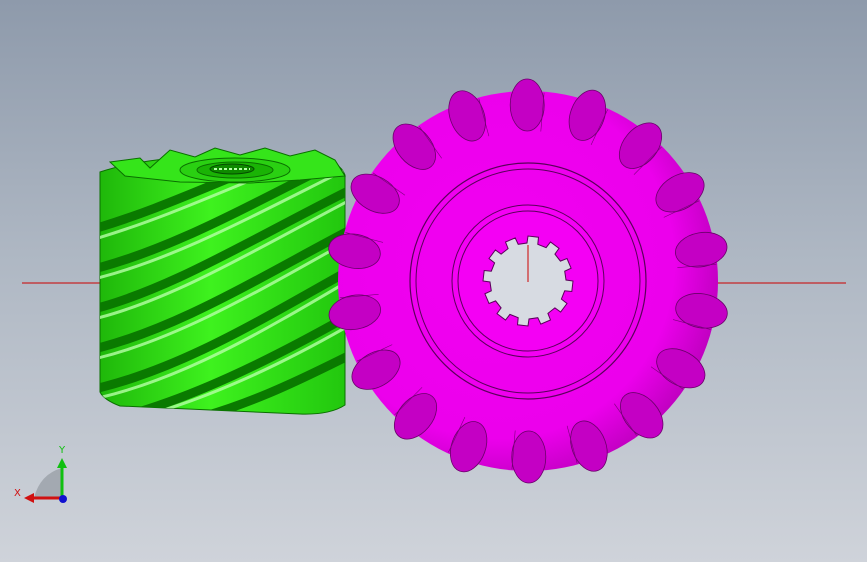 This screenshot has width=867, height=562. What do you see at coordinates (48, 483) in the screenshot?
I see `triad-plane-icon` at bounding box center [48, 483].